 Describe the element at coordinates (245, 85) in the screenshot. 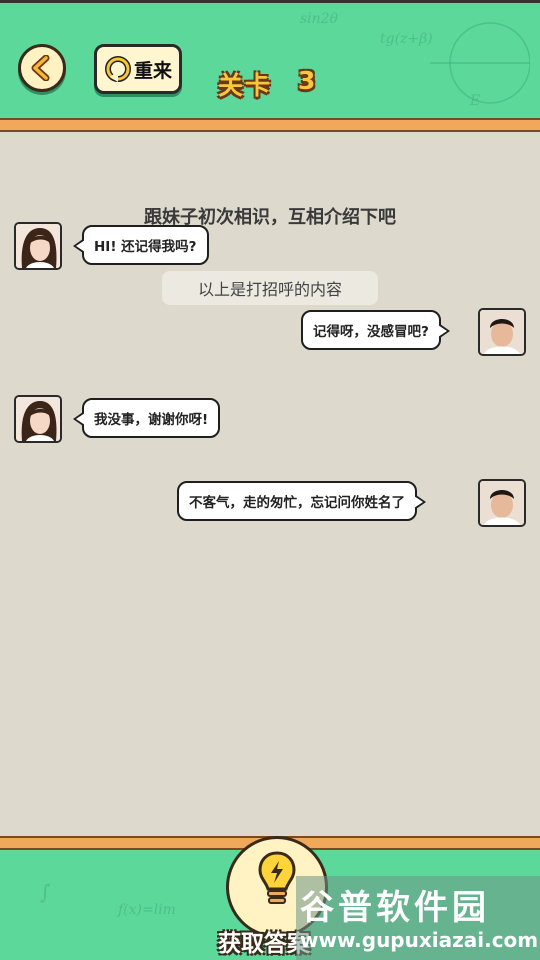

I see `level-label: 关卡` at that location.